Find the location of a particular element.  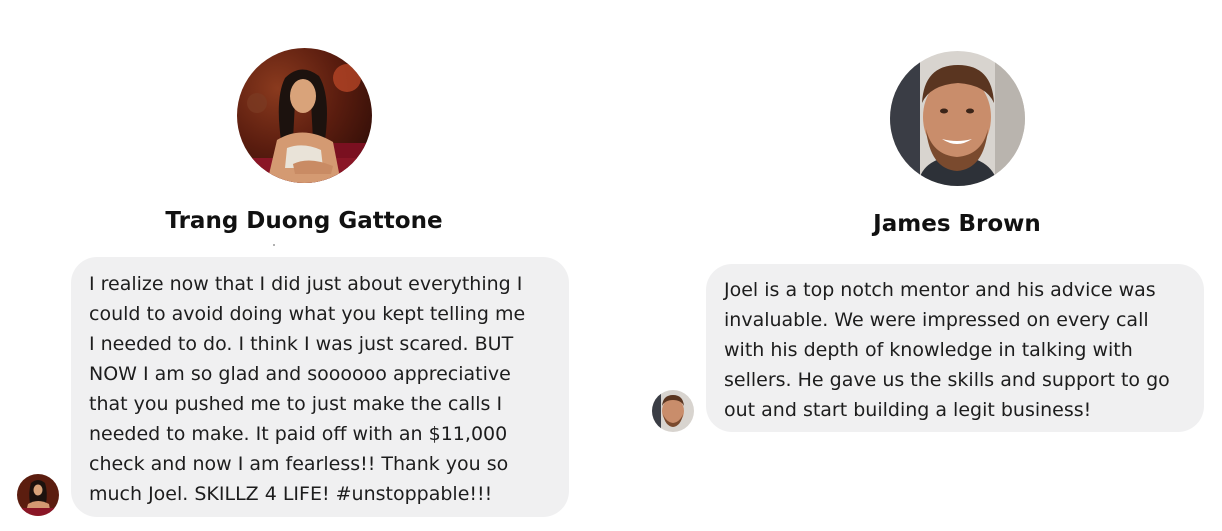

testimonial-2-small-avatar is located at coordinates (673, 411).